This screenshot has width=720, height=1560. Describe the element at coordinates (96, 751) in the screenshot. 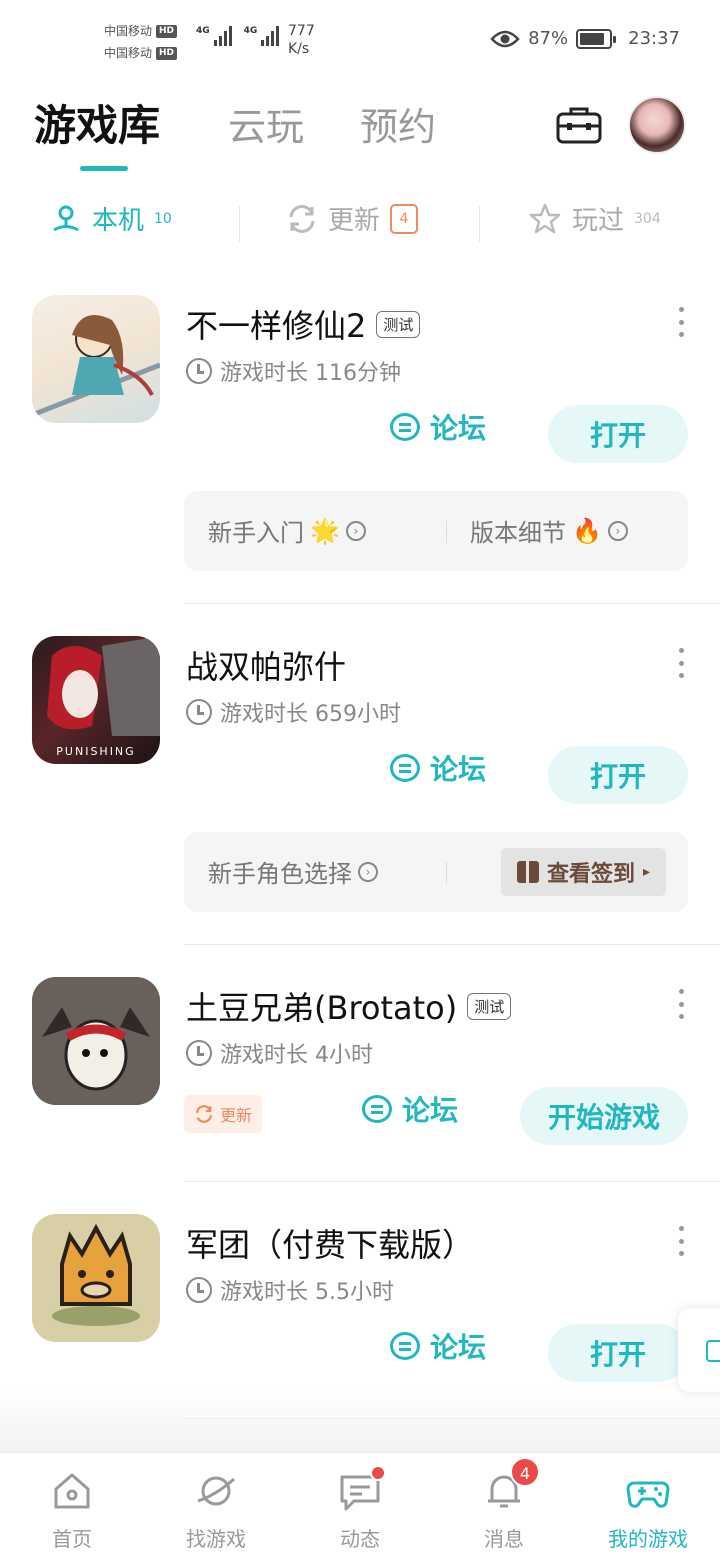

I see `game-icon-label: PUNISHING` at that location.